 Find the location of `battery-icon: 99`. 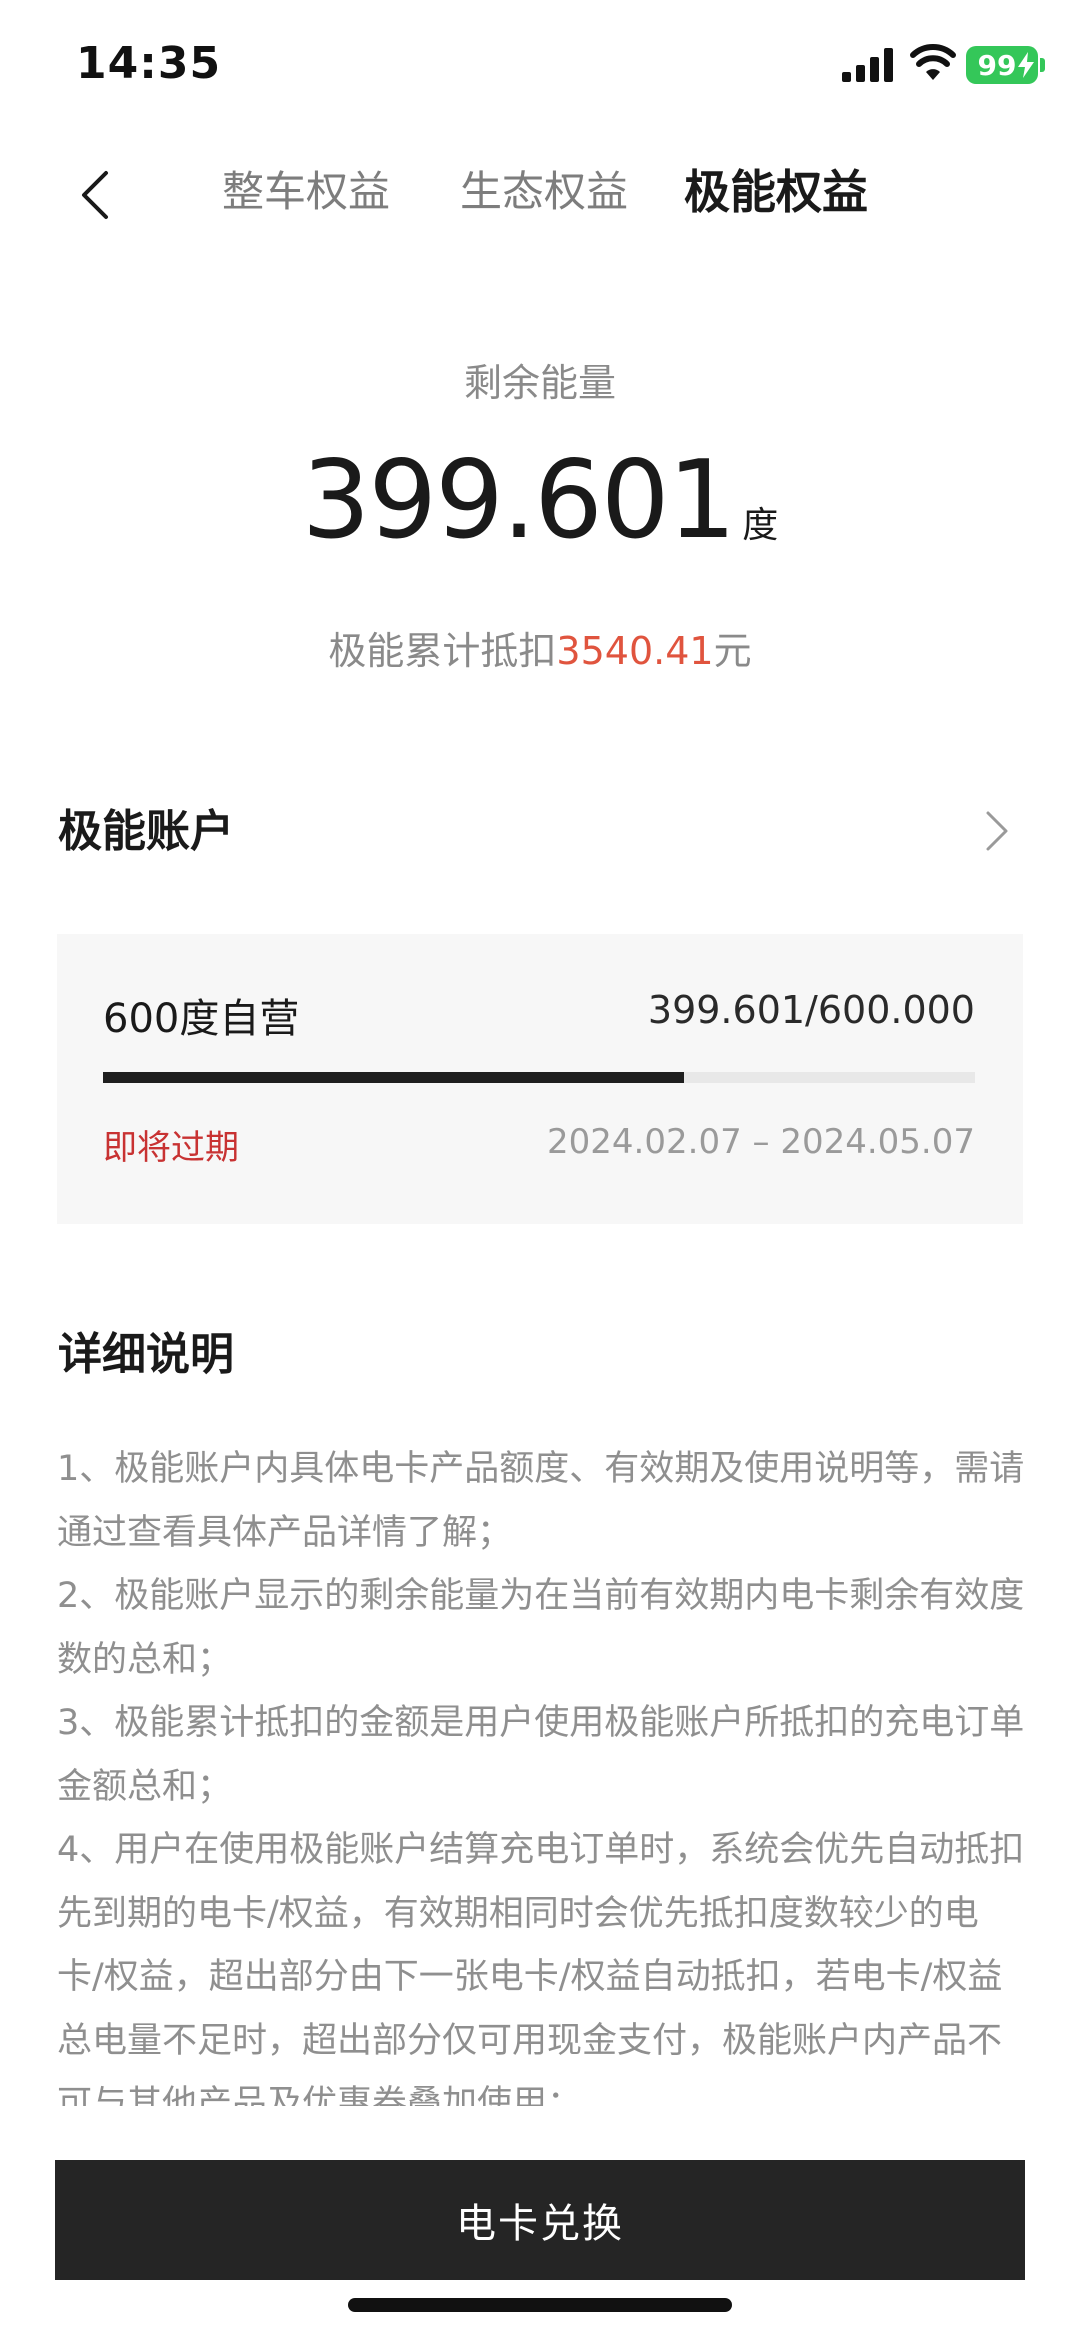

battery-icon: 99 is located at coordinates (1002, 65).